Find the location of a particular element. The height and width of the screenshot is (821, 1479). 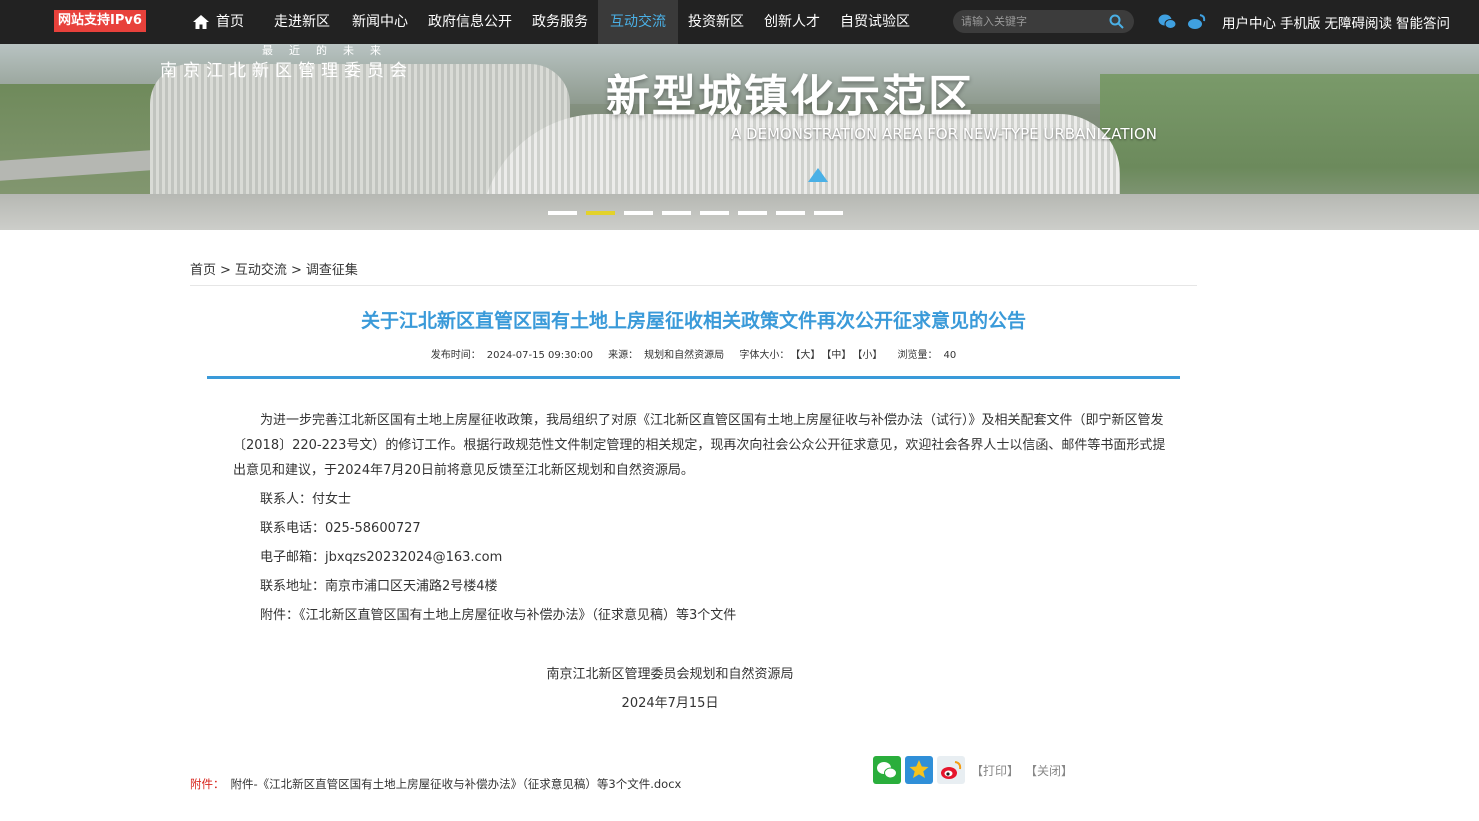

article-title: 关于江北新区直管区国有土地上房屋征收相关政策文件再次公开征求意见的公告 is located at coordinates (693, 321).